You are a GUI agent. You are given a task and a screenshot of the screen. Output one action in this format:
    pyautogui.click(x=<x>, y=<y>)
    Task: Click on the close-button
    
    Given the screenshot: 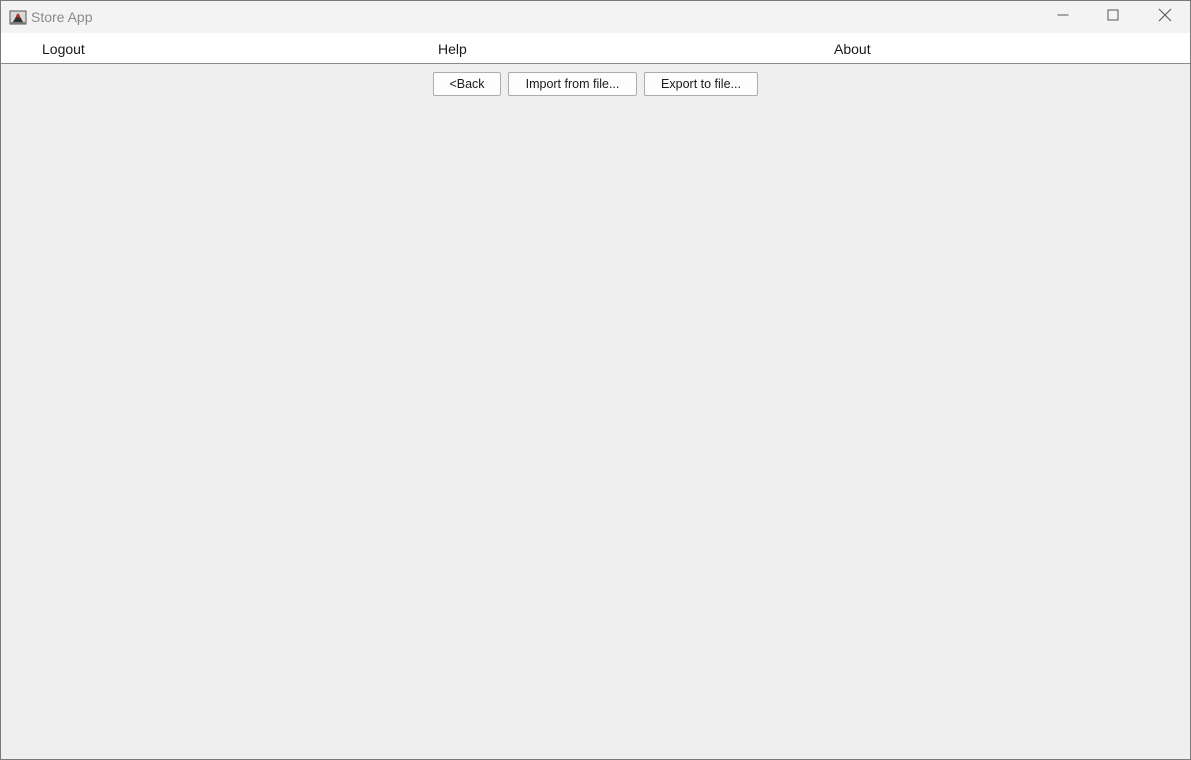 What is the action you would take?
    pyautogui.click(x=1165, y=17)
    